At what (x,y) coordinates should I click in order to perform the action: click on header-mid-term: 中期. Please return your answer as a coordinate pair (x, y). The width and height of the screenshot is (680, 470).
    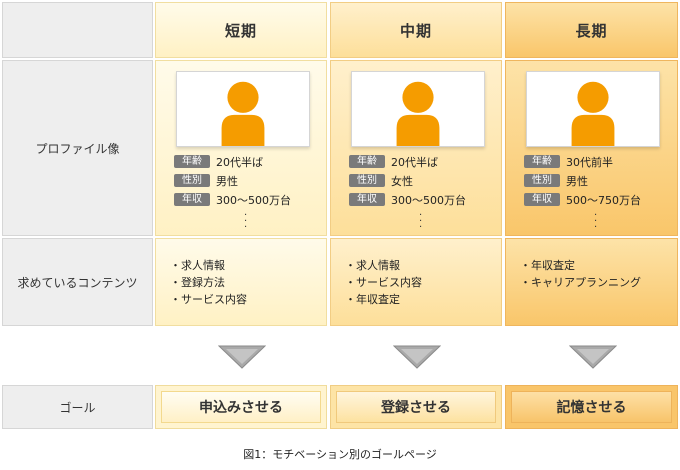
    Looking at the image, I should click on (416, 30).